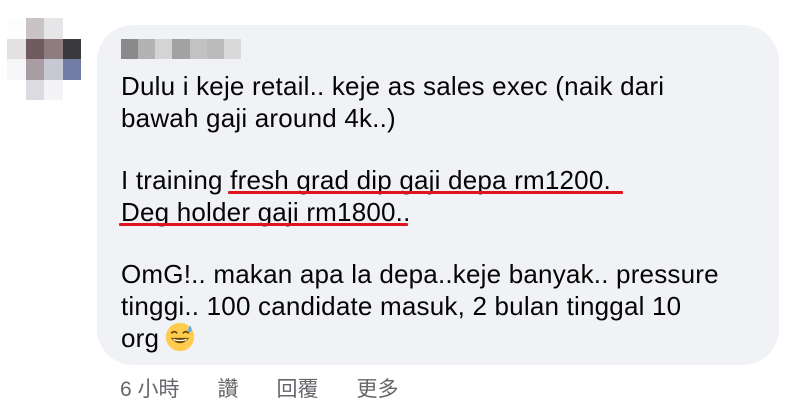 The width and height of the screenshot is (800, 415). Describe the element at coordinates (176, 180) in the screenshot. I see `comment-text-plain: I training` at that location.